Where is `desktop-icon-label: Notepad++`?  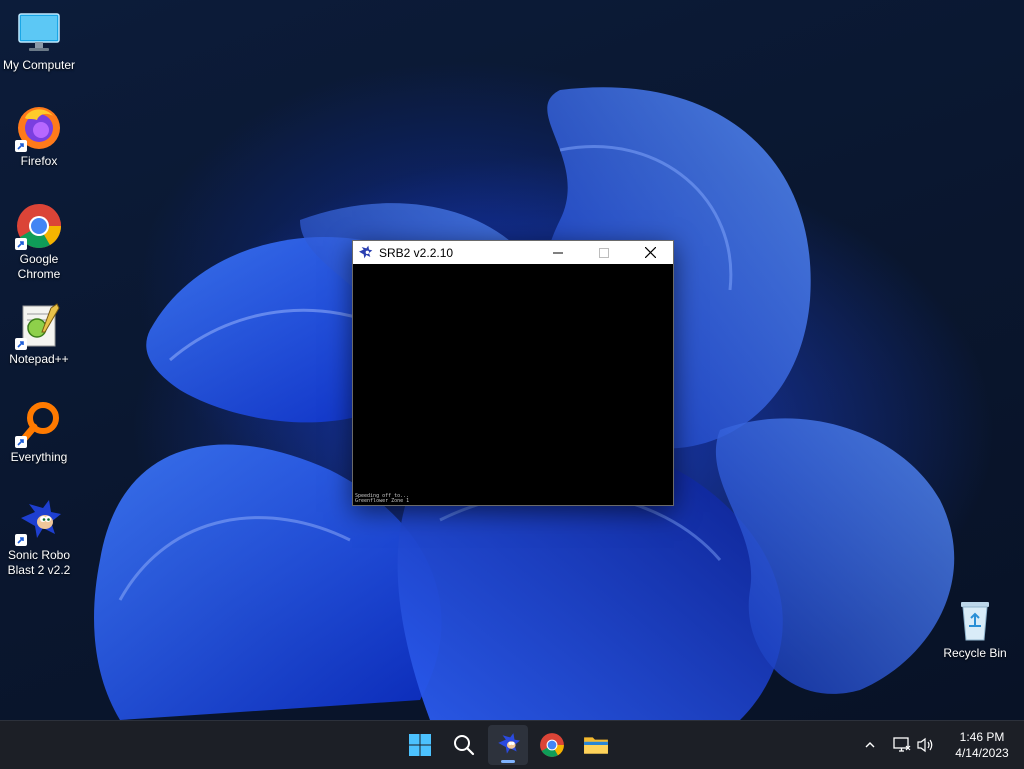
desktop-icon-label: Notepad++ is located at coordinates (39, 359).